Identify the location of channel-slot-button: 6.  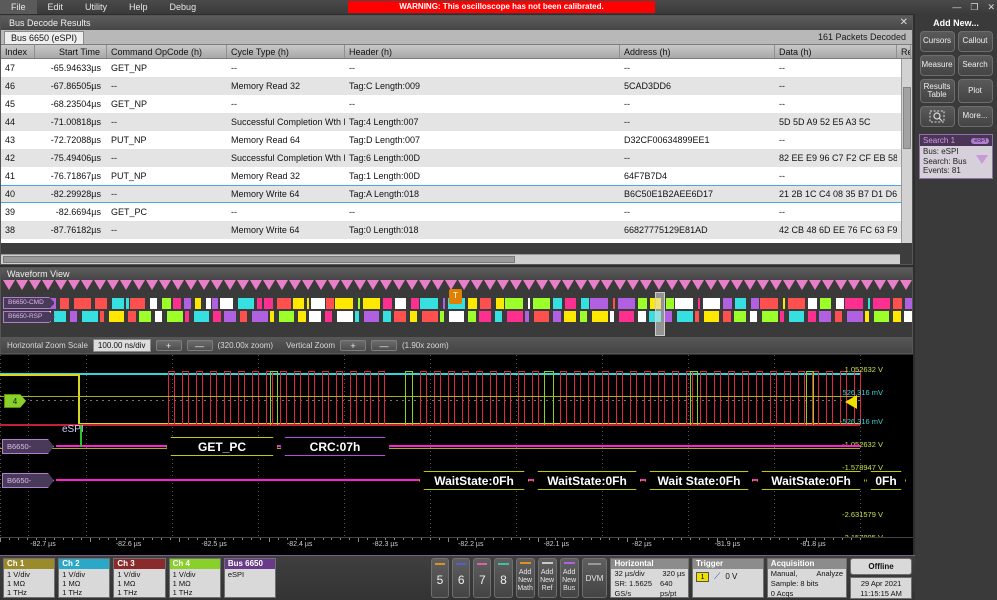
(461, 578).